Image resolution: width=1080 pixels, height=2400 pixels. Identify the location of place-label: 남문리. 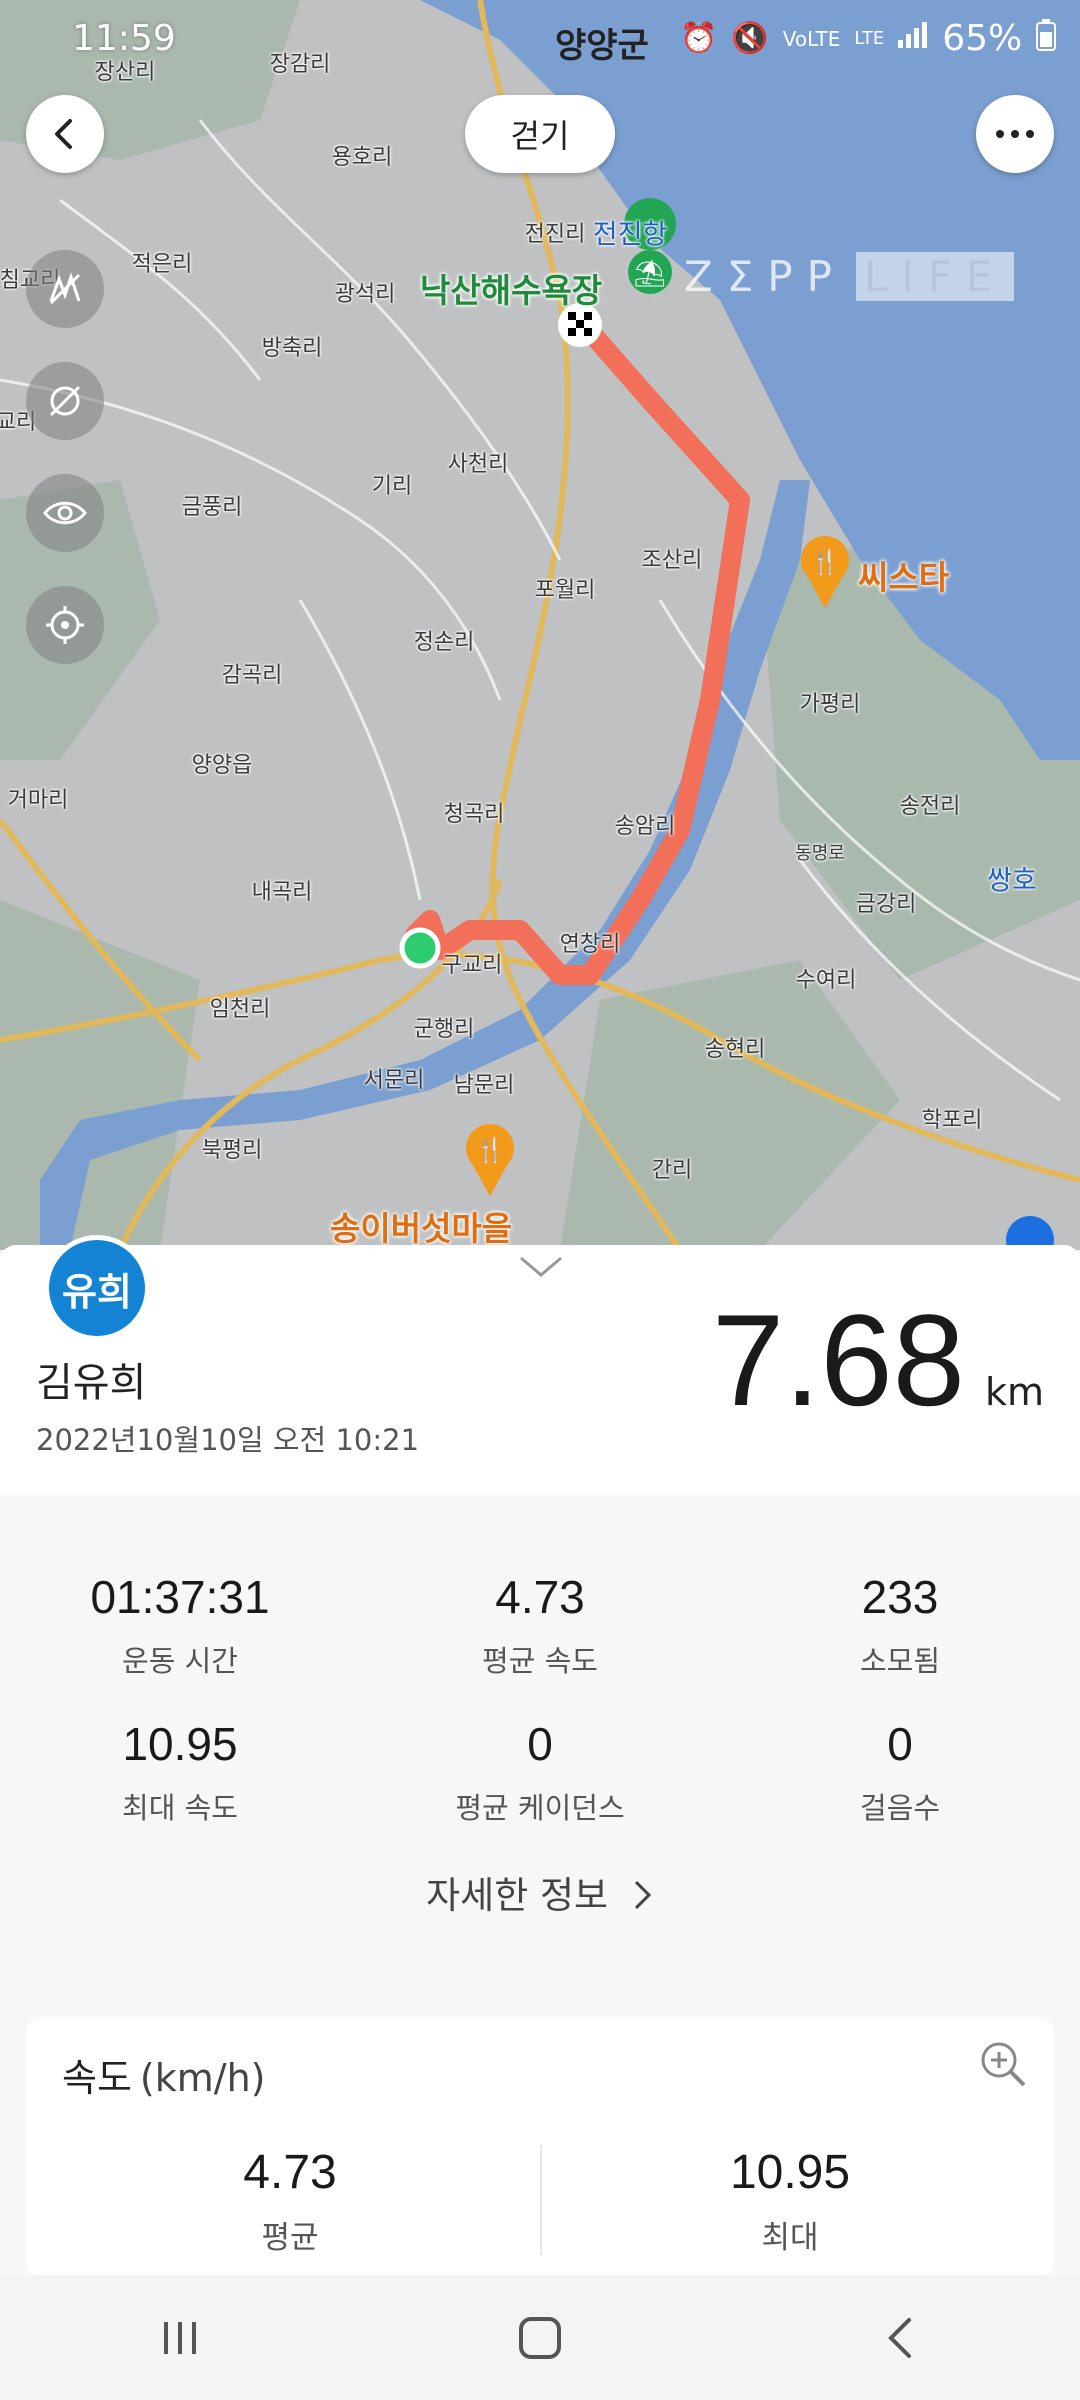
(484, 1085).